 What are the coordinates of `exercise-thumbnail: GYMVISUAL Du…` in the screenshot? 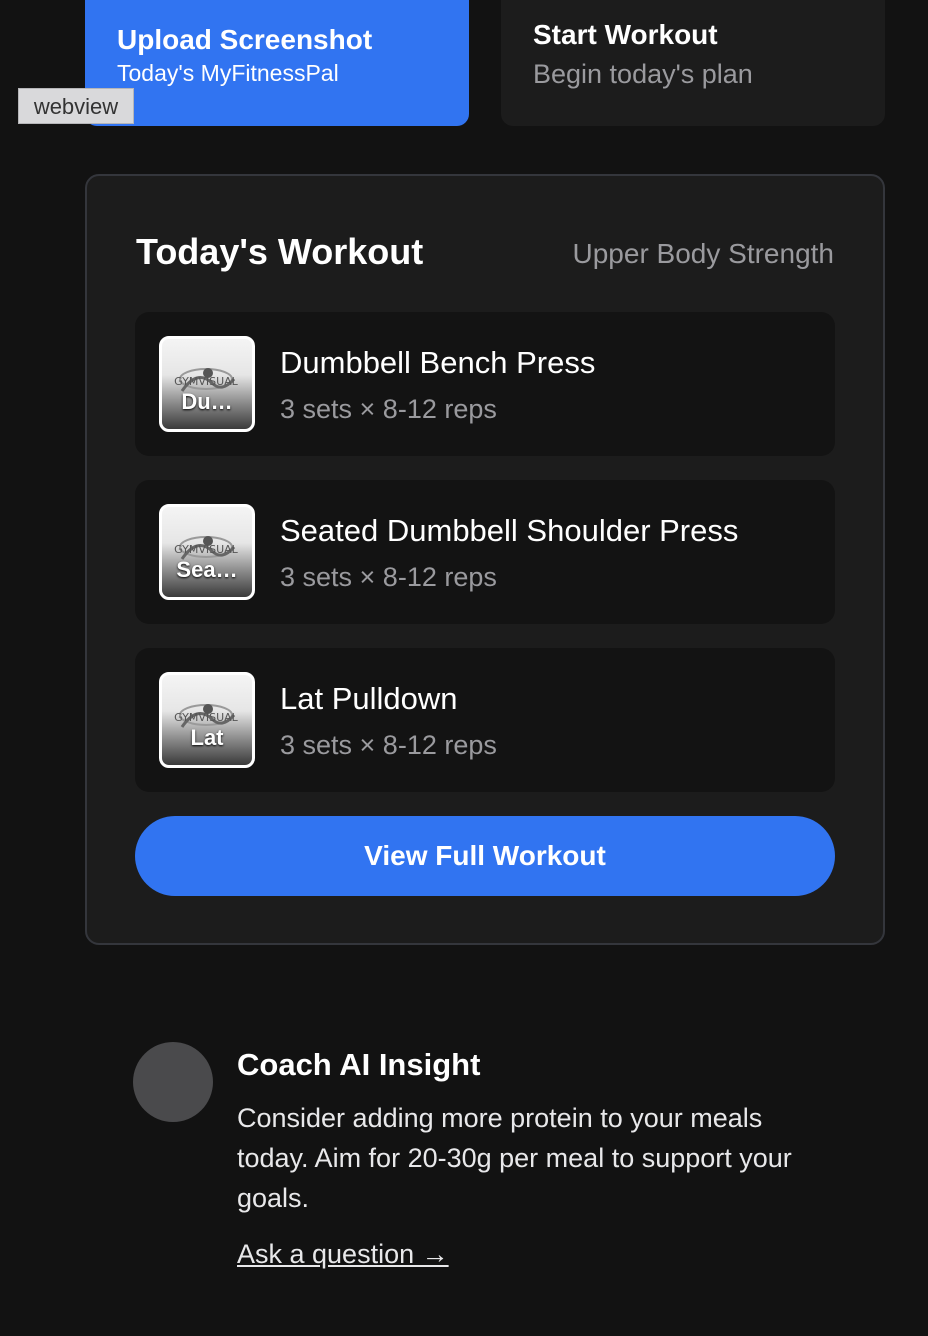 It's located at (207, 384).